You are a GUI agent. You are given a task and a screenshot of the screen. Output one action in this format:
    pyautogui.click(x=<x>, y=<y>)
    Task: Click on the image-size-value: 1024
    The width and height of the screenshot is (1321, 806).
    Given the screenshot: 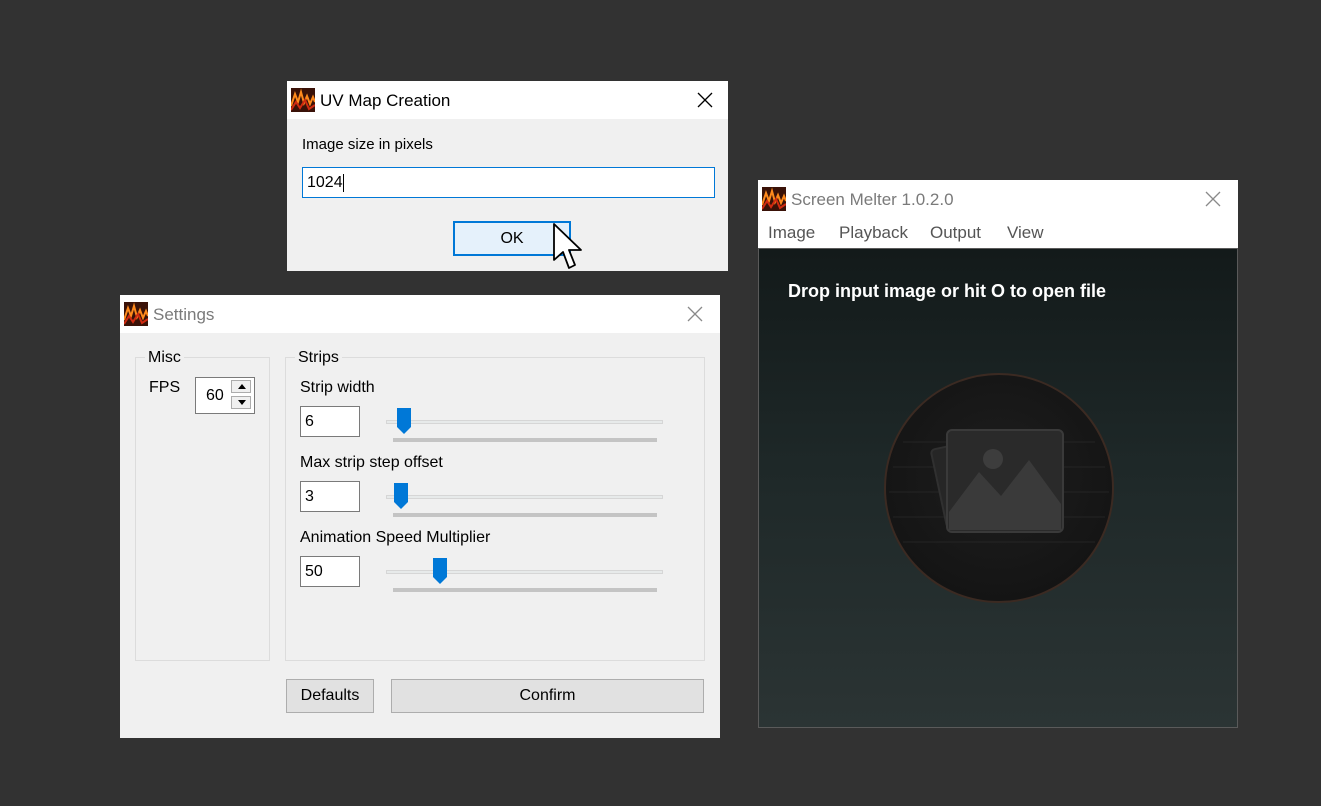 What is the action you would take?
    pyautogui.click(x=325, y=182)
    